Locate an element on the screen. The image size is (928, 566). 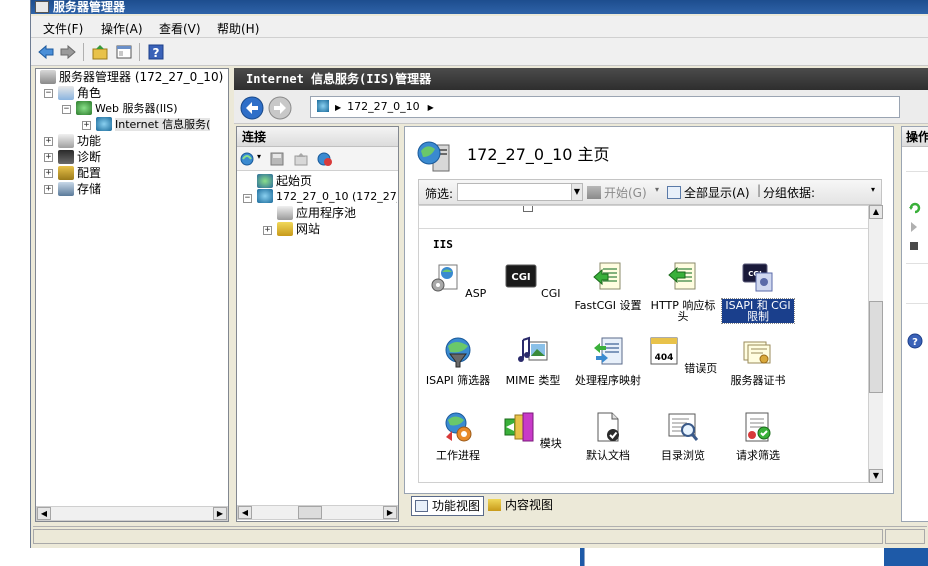
show-all-button: 全部显示(A) is located at coordinates (708, 192).